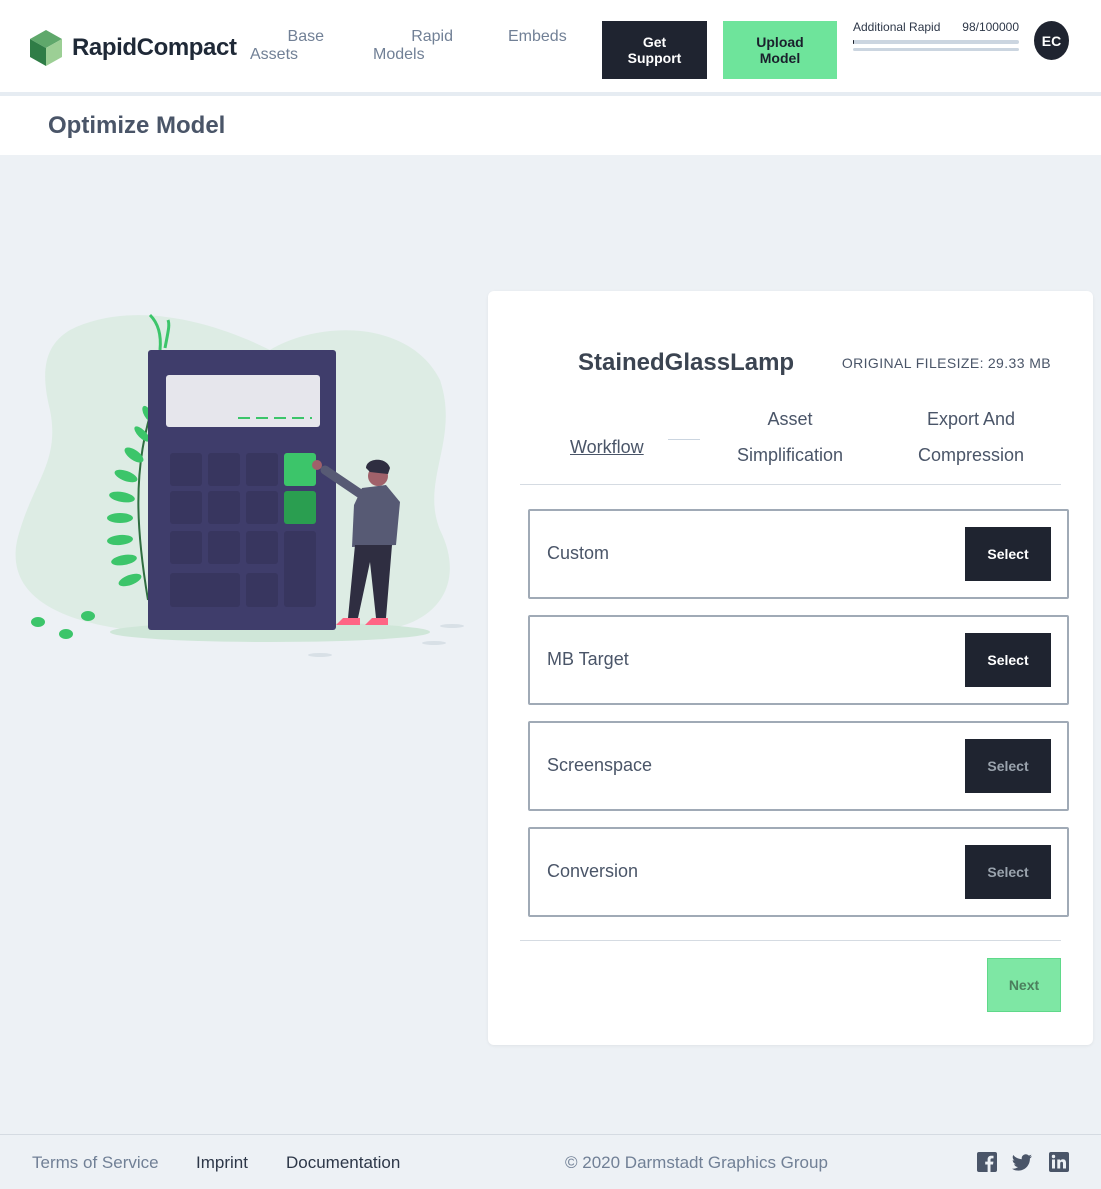  What do you see at coordinates (593, 871) in the screenshot?
I see `option-label: Conversion` at bounding box center [593, 871].